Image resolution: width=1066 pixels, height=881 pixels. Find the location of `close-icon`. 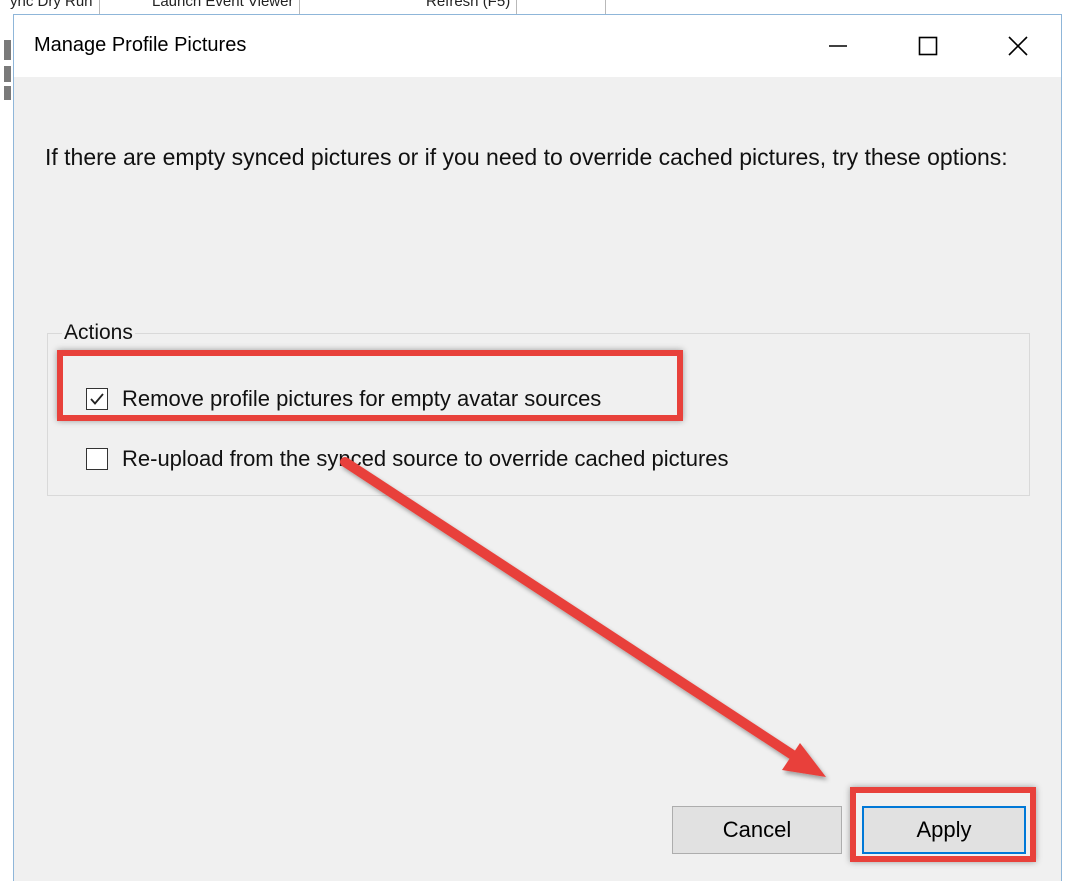

close-icon is located at coordinates (1018, 46).